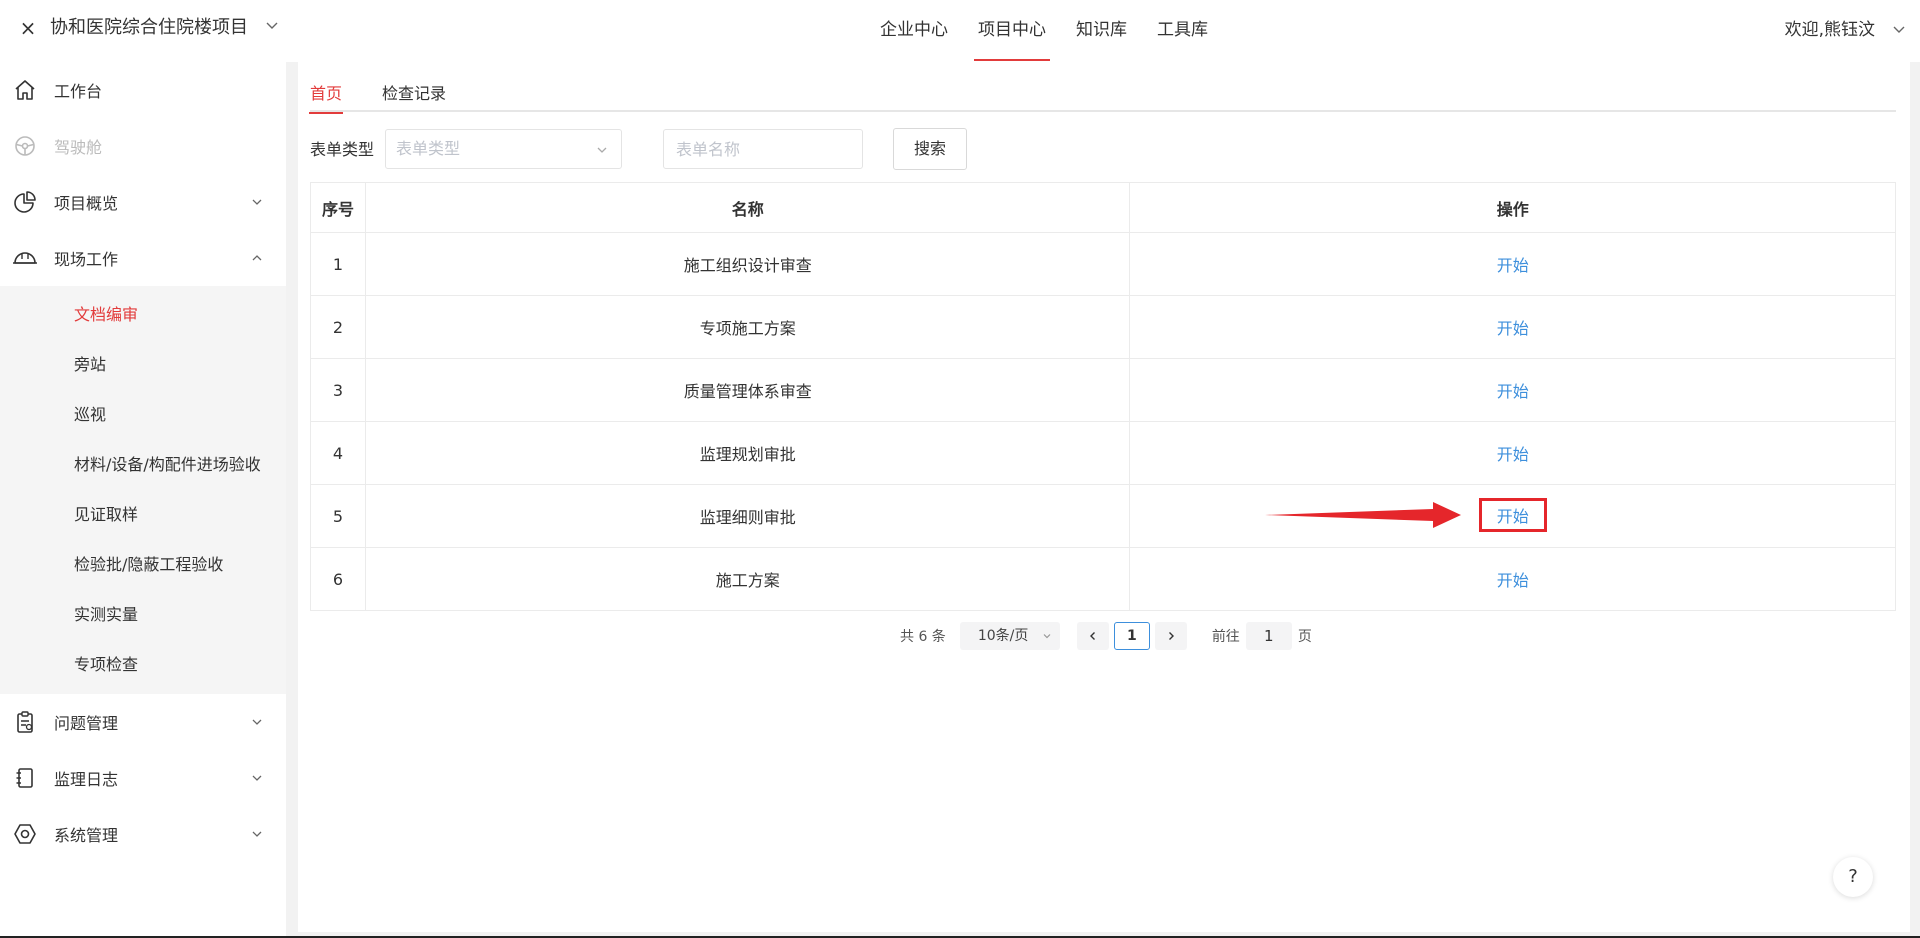  I want to click on chevron-up-icon, so click(257, 258).